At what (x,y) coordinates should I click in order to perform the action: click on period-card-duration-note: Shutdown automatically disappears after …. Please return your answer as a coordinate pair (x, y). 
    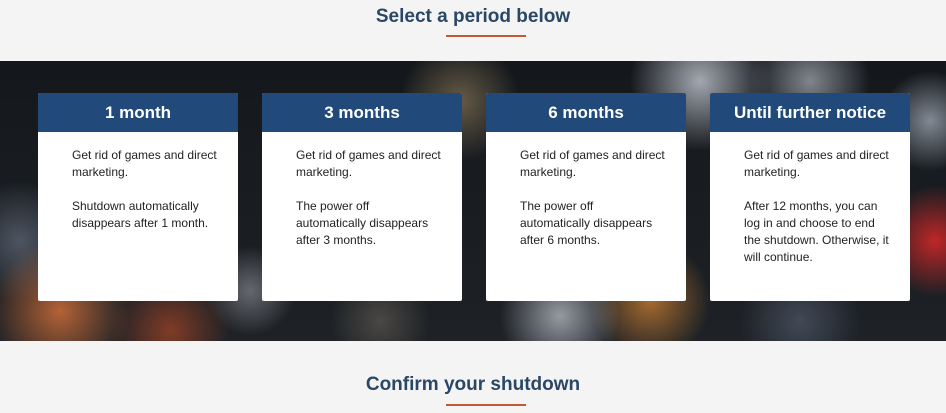
    Looking at the image, I should click on (140, 214).